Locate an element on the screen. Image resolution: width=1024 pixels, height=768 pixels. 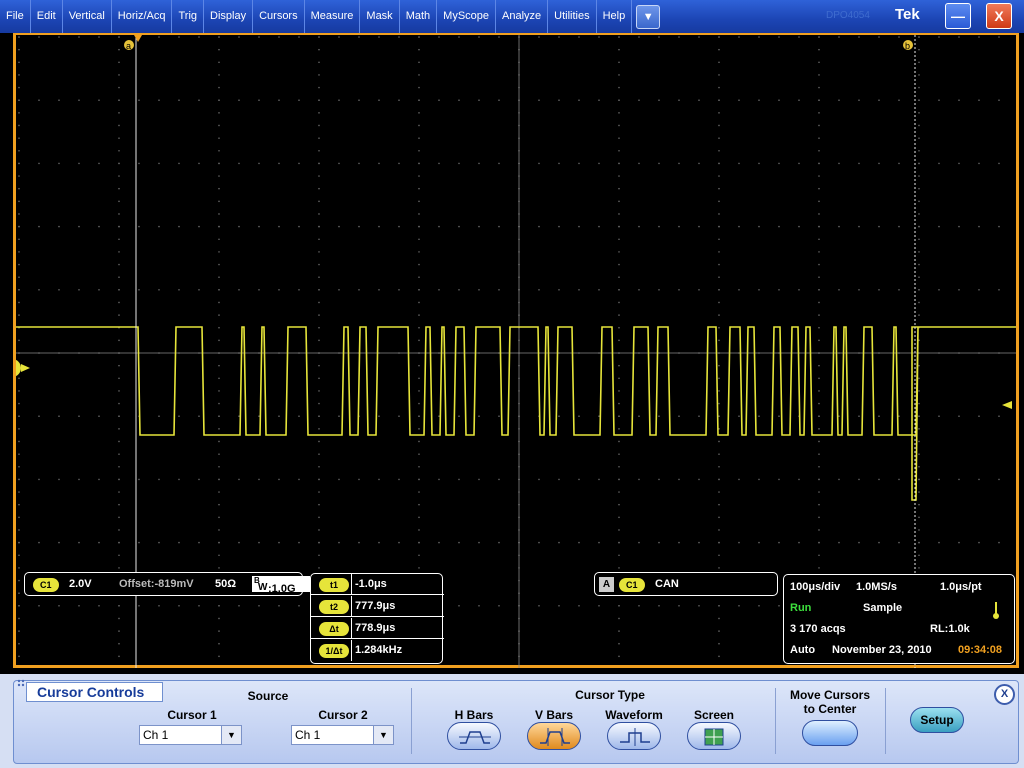
menu-help: Help is located at coordinates (615, 16).